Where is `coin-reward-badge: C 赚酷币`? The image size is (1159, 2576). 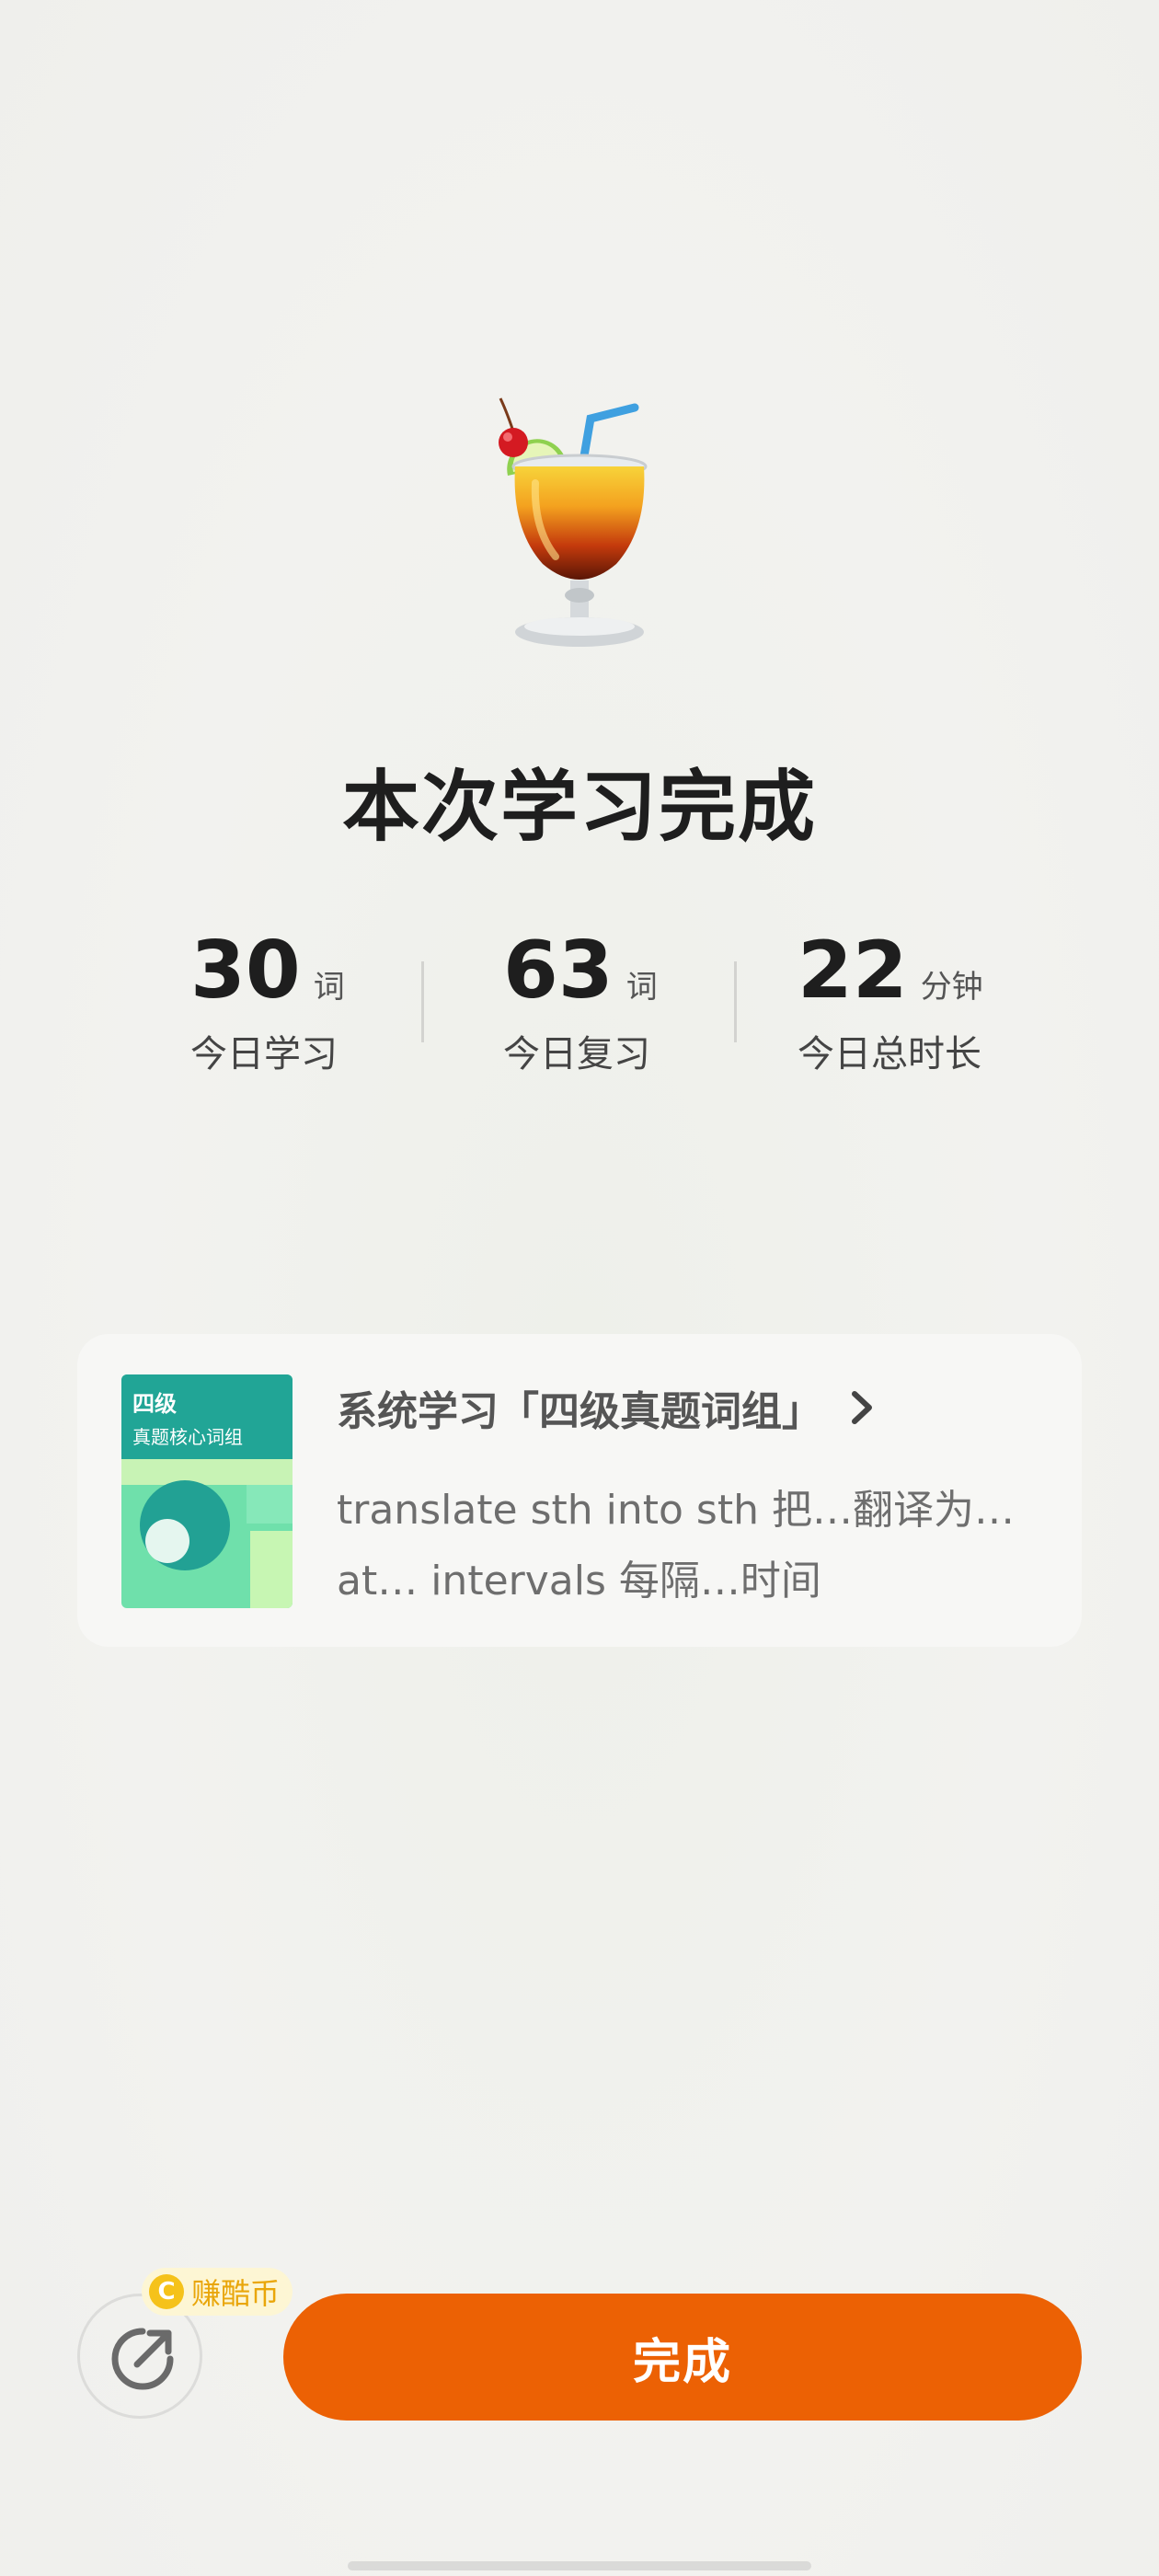
coin-reward-badge: C 赚酷币 is located at coordinates (217, 2292).